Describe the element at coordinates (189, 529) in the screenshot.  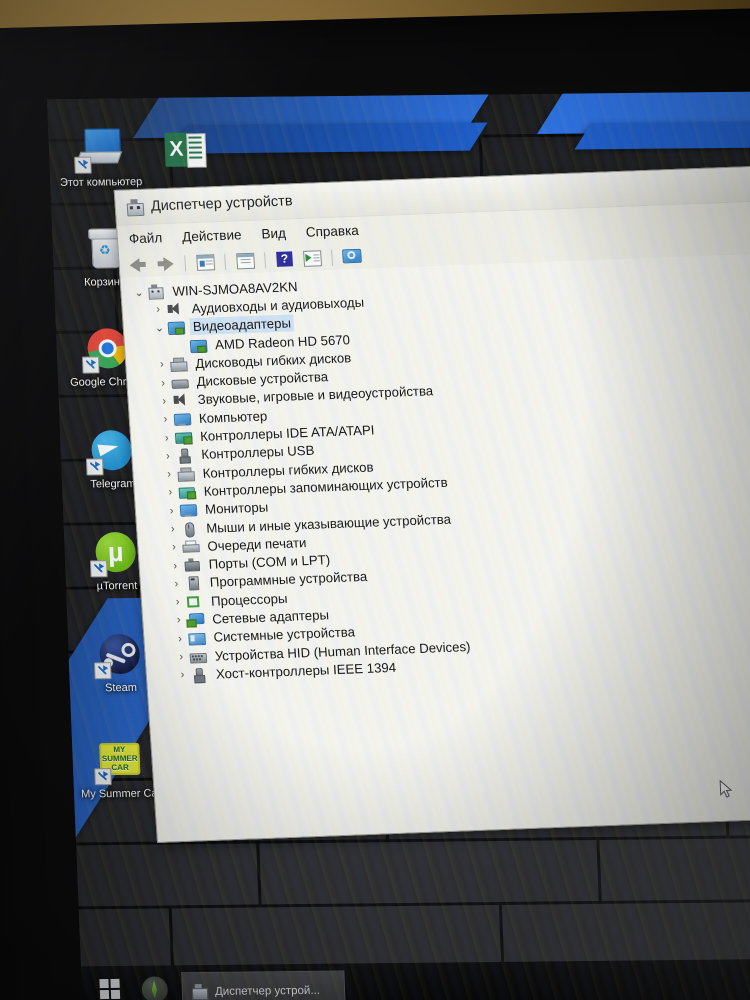
I see `mouse-icon` at that location.